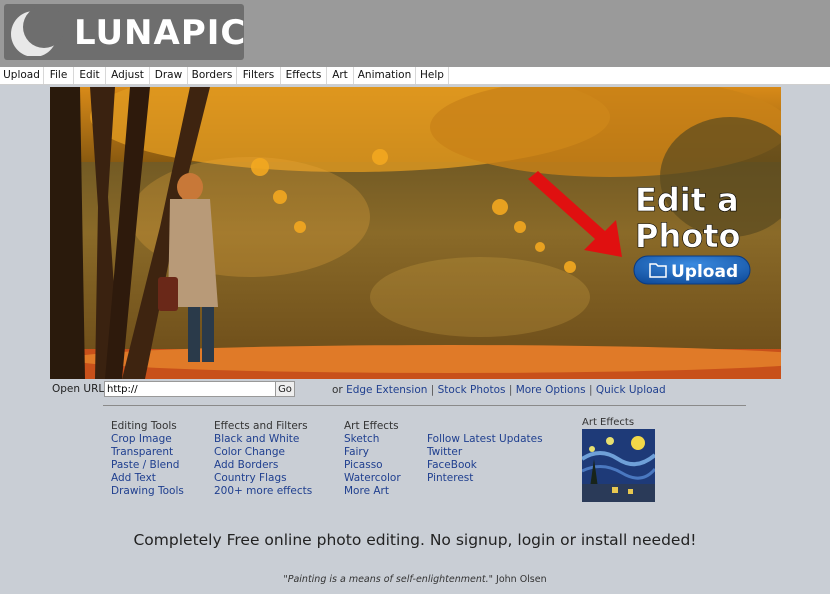 This screenshot has width=830, height=594. Describe the element at coordinates (144, 426) in the screenshot. I see `column-heading: Editing Tools` at that location.